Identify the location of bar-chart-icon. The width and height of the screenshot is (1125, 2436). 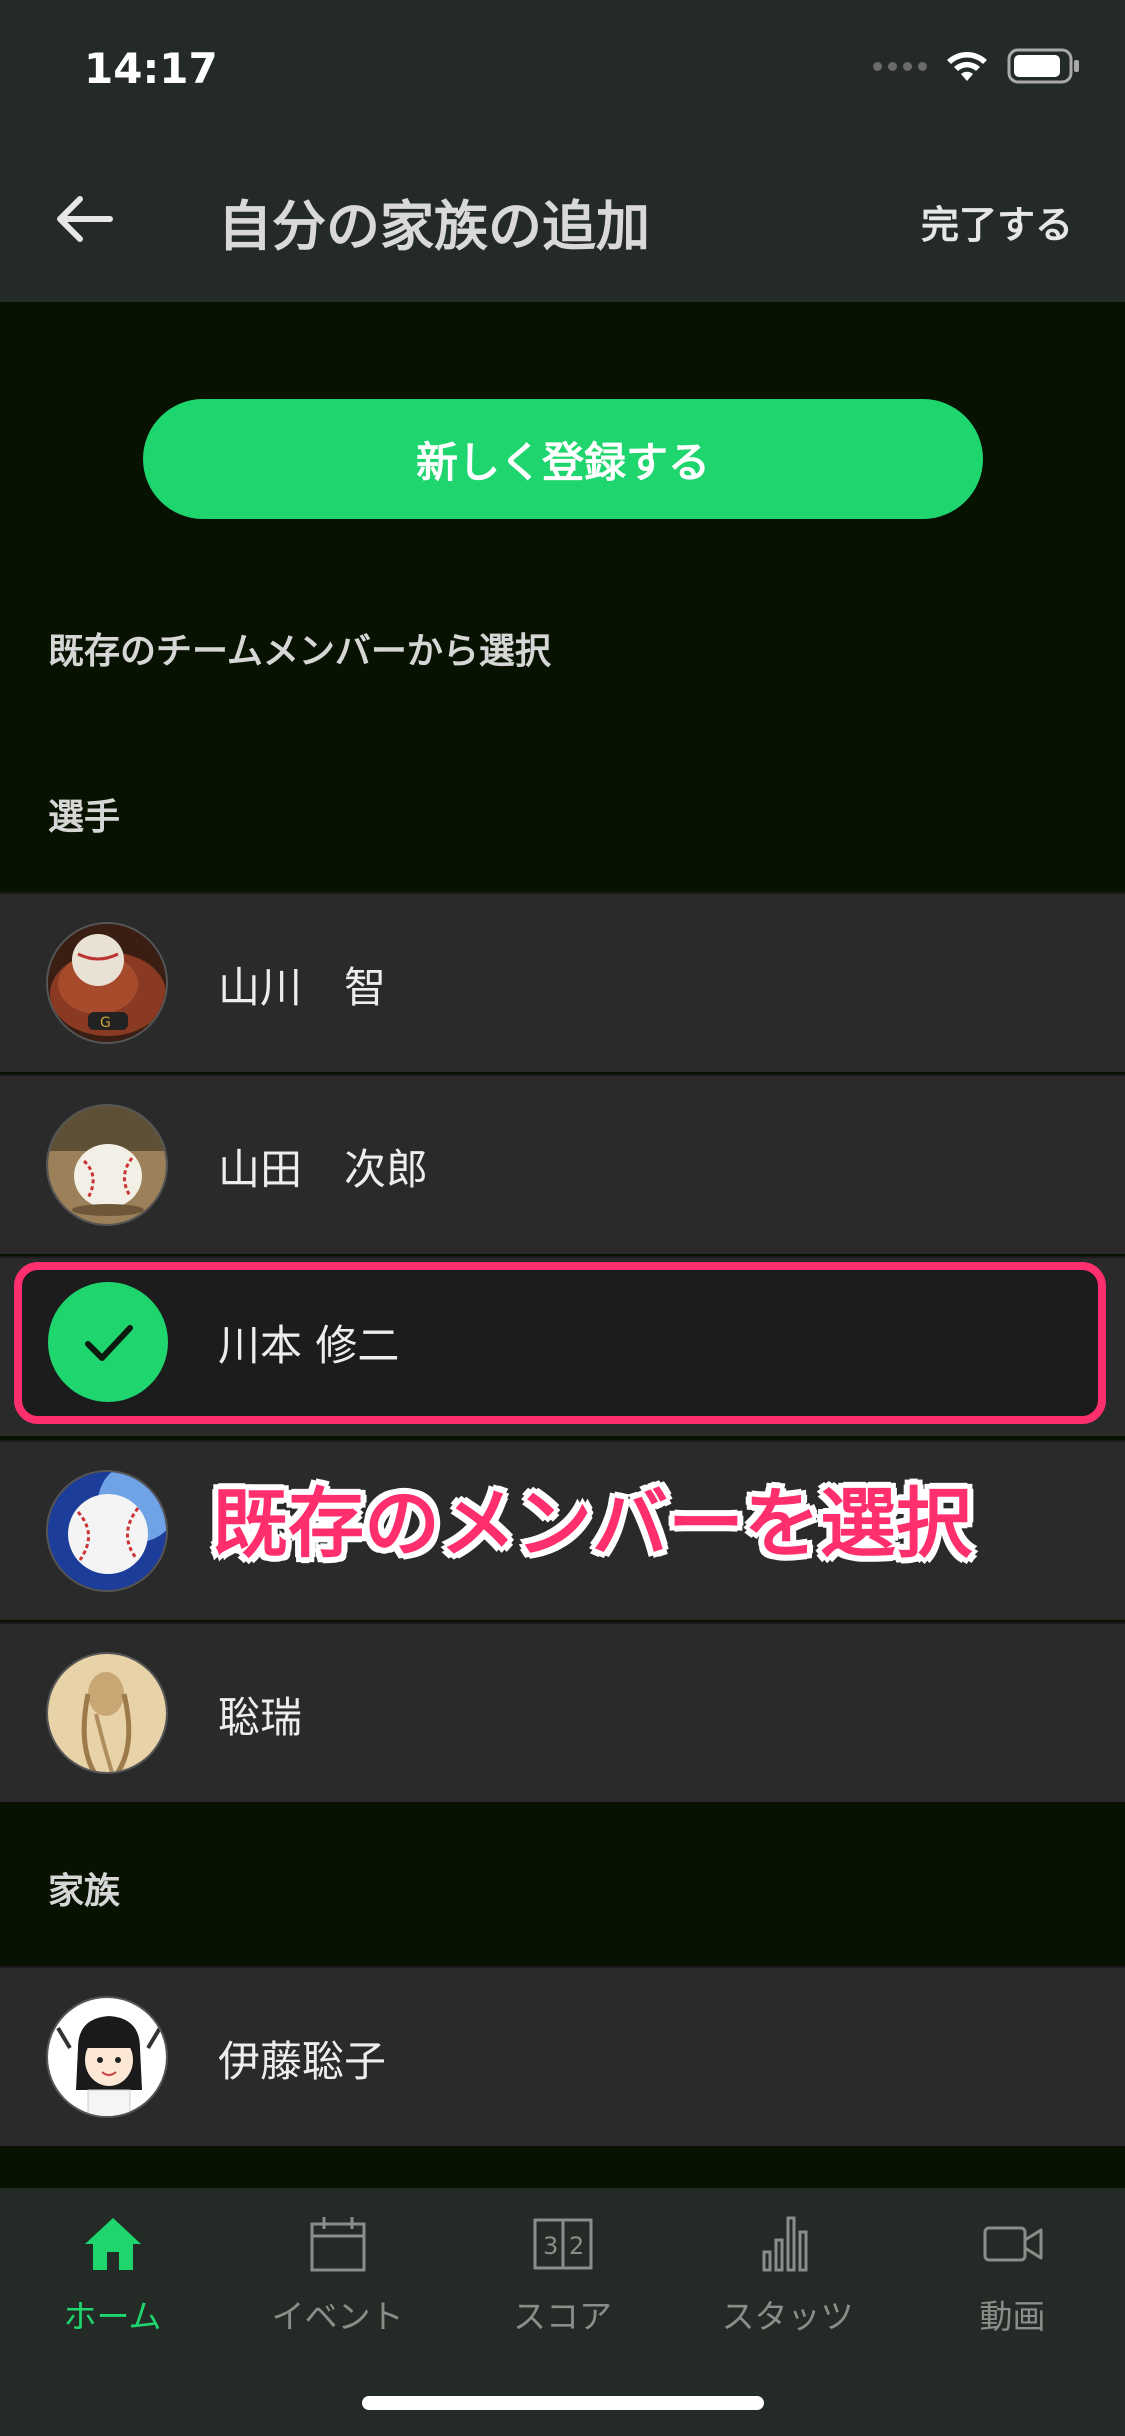
(784, 2244).